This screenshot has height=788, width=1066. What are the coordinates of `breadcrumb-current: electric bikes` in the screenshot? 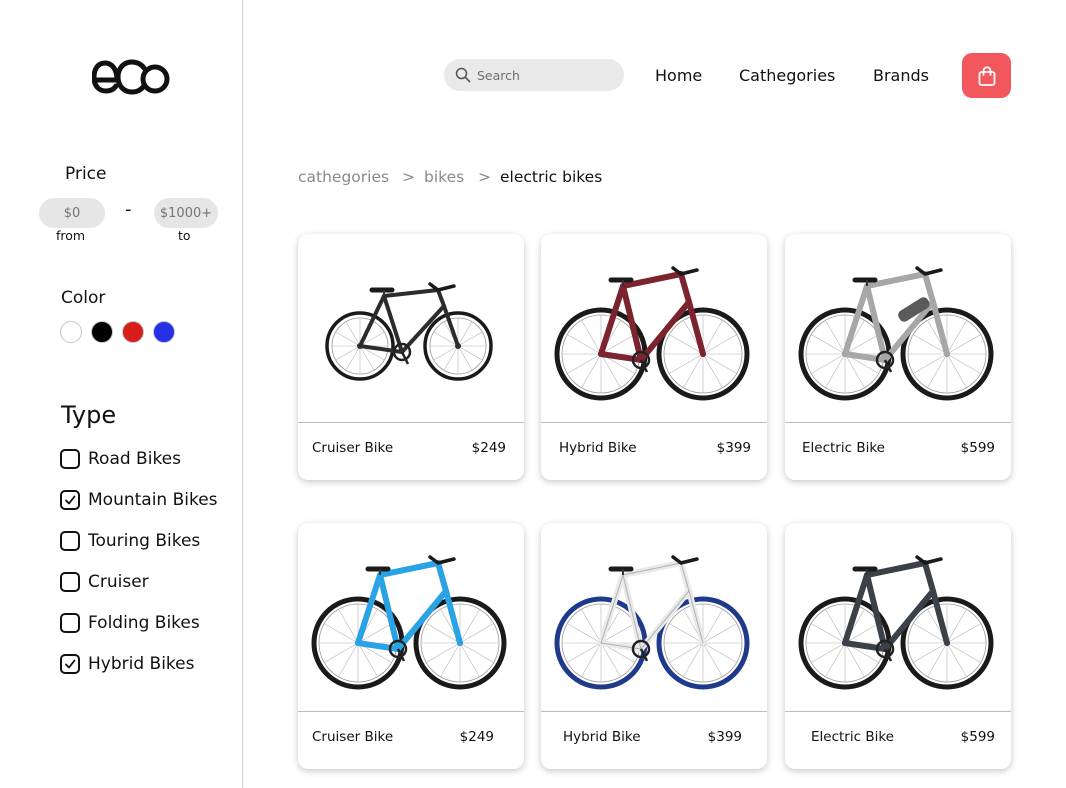 It's located at (551, 177).